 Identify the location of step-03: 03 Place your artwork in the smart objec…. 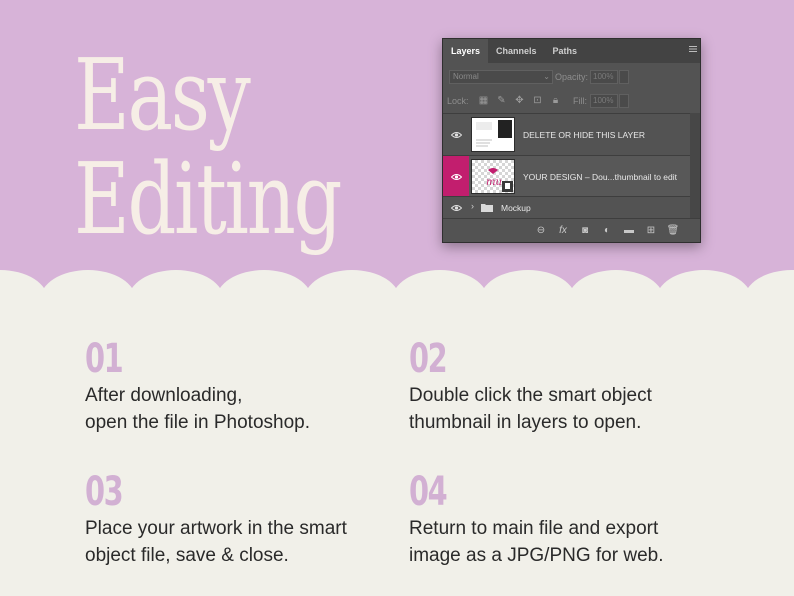
(245, 520).